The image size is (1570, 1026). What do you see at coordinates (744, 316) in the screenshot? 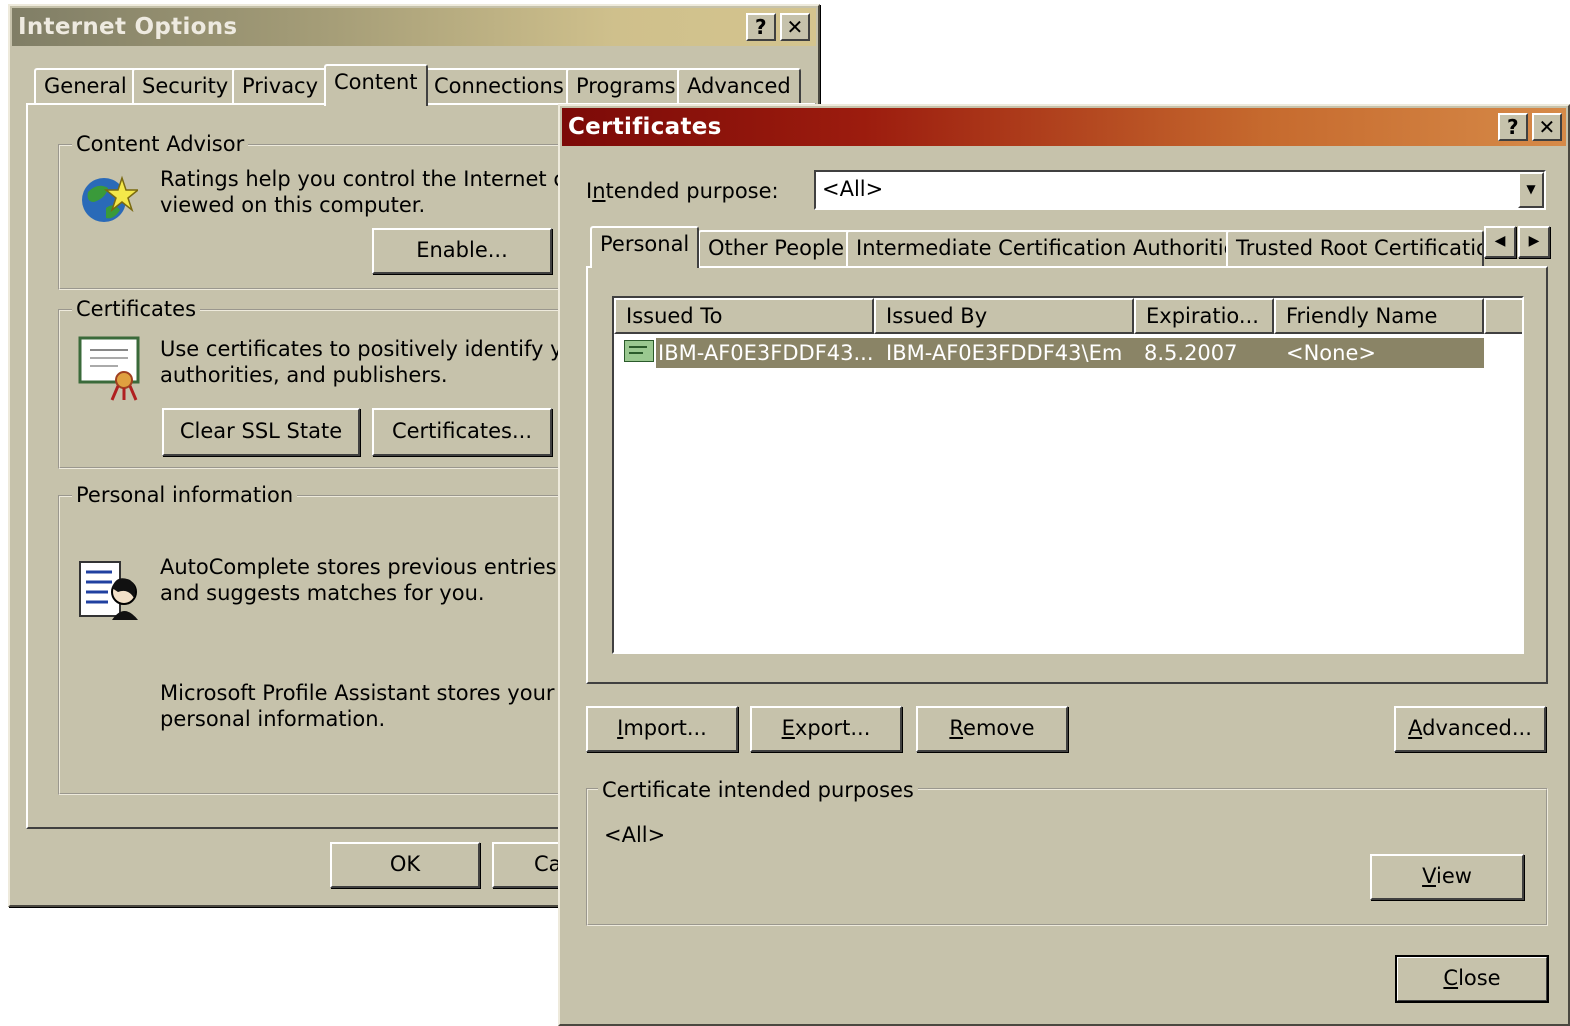
I see `column-issued-to: Issued To` at bounding box center [744, 316].